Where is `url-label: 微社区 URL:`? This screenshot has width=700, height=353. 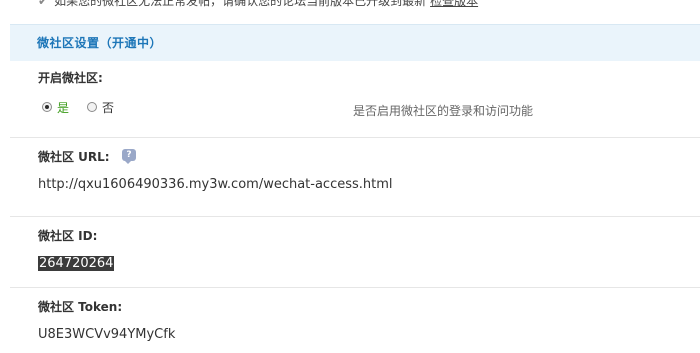
url-label: 微社区 URL: is located at coordinates (74, 157).